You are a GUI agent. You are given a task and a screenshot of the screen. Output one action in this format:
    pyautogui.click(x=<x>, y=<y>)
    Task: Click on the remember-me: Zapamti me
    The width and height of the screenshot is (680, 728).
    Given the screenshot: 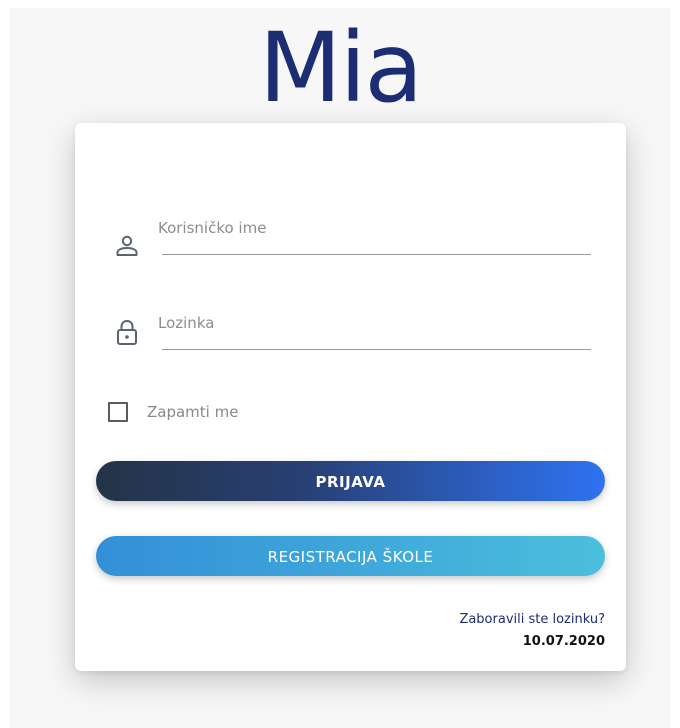 What is the action you would take?
    pyautogui.click(x=173, y=412)
    